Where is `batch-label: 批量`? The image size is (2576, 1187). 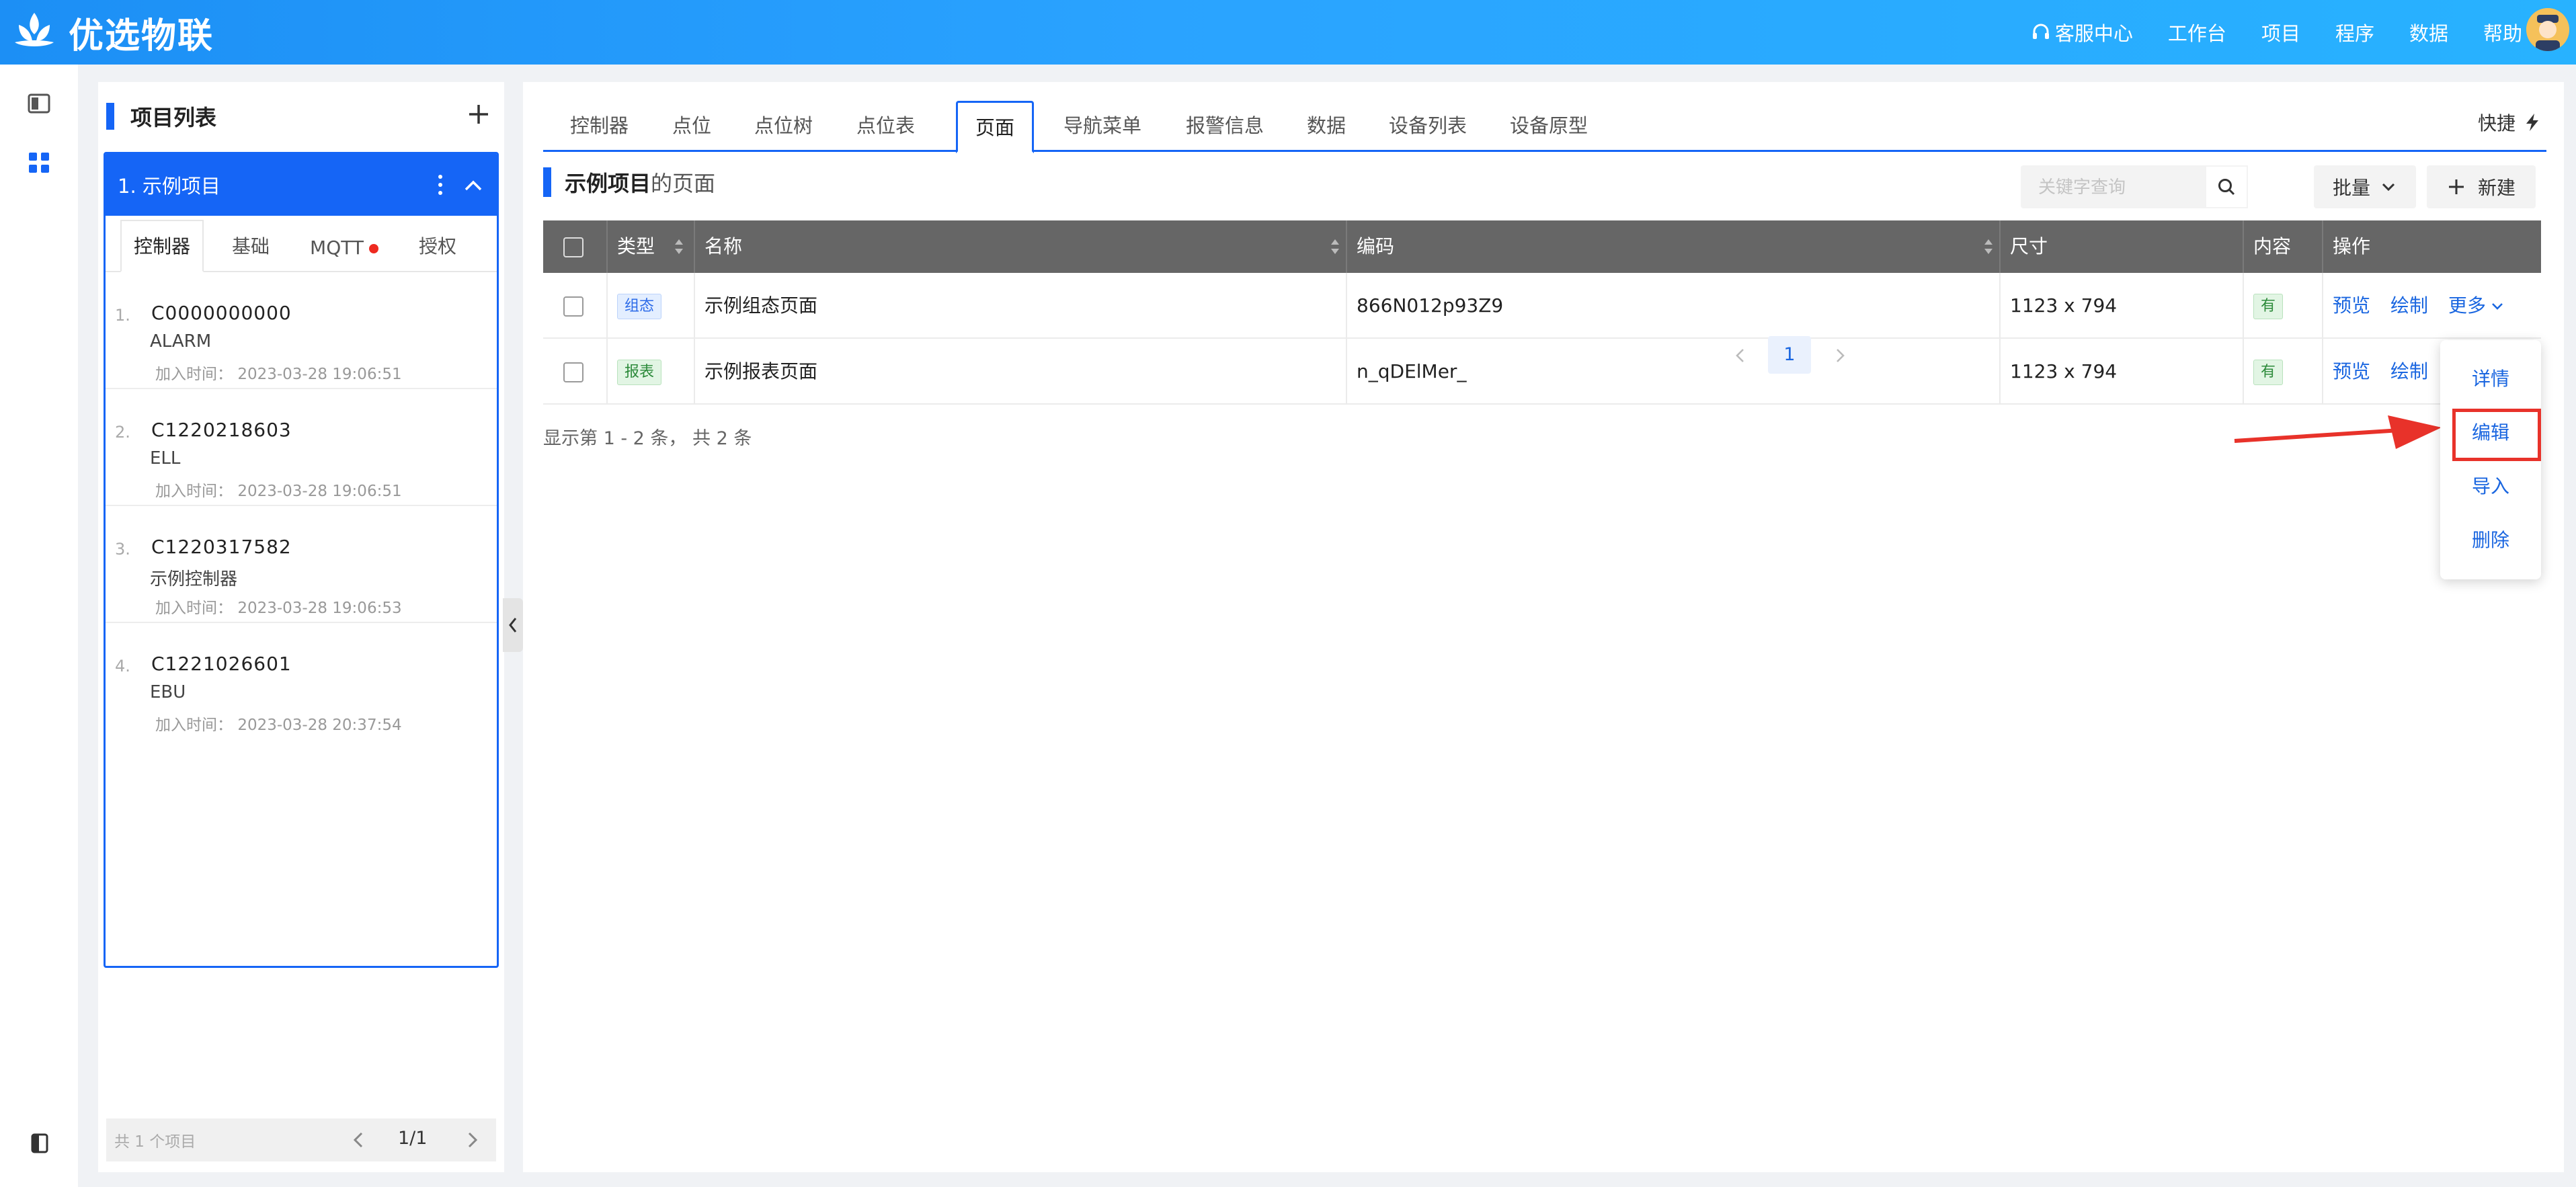 batch-label: 批量 is located at coordinates (2351, 188).